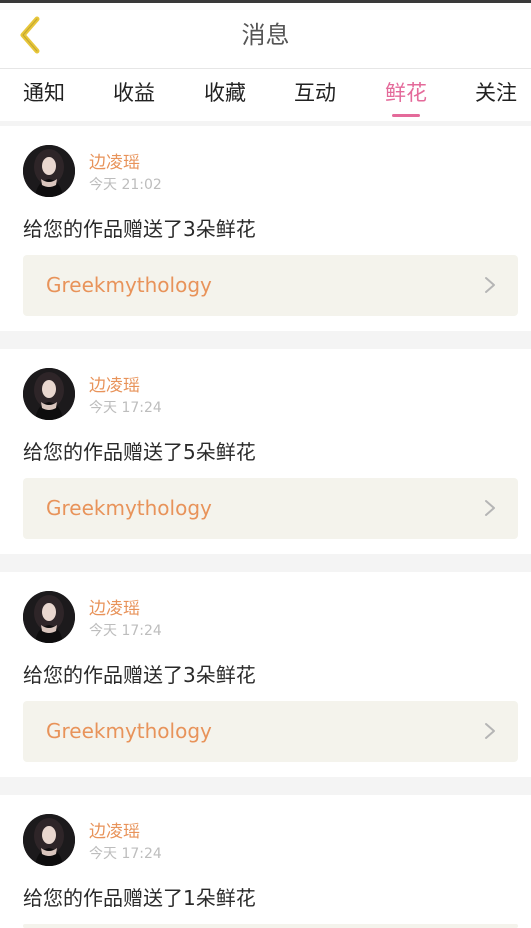 Image resolution: width=531 pixels, height=928 pixels. I want to click on tab-favorites: 收藏, so click(225, 95).